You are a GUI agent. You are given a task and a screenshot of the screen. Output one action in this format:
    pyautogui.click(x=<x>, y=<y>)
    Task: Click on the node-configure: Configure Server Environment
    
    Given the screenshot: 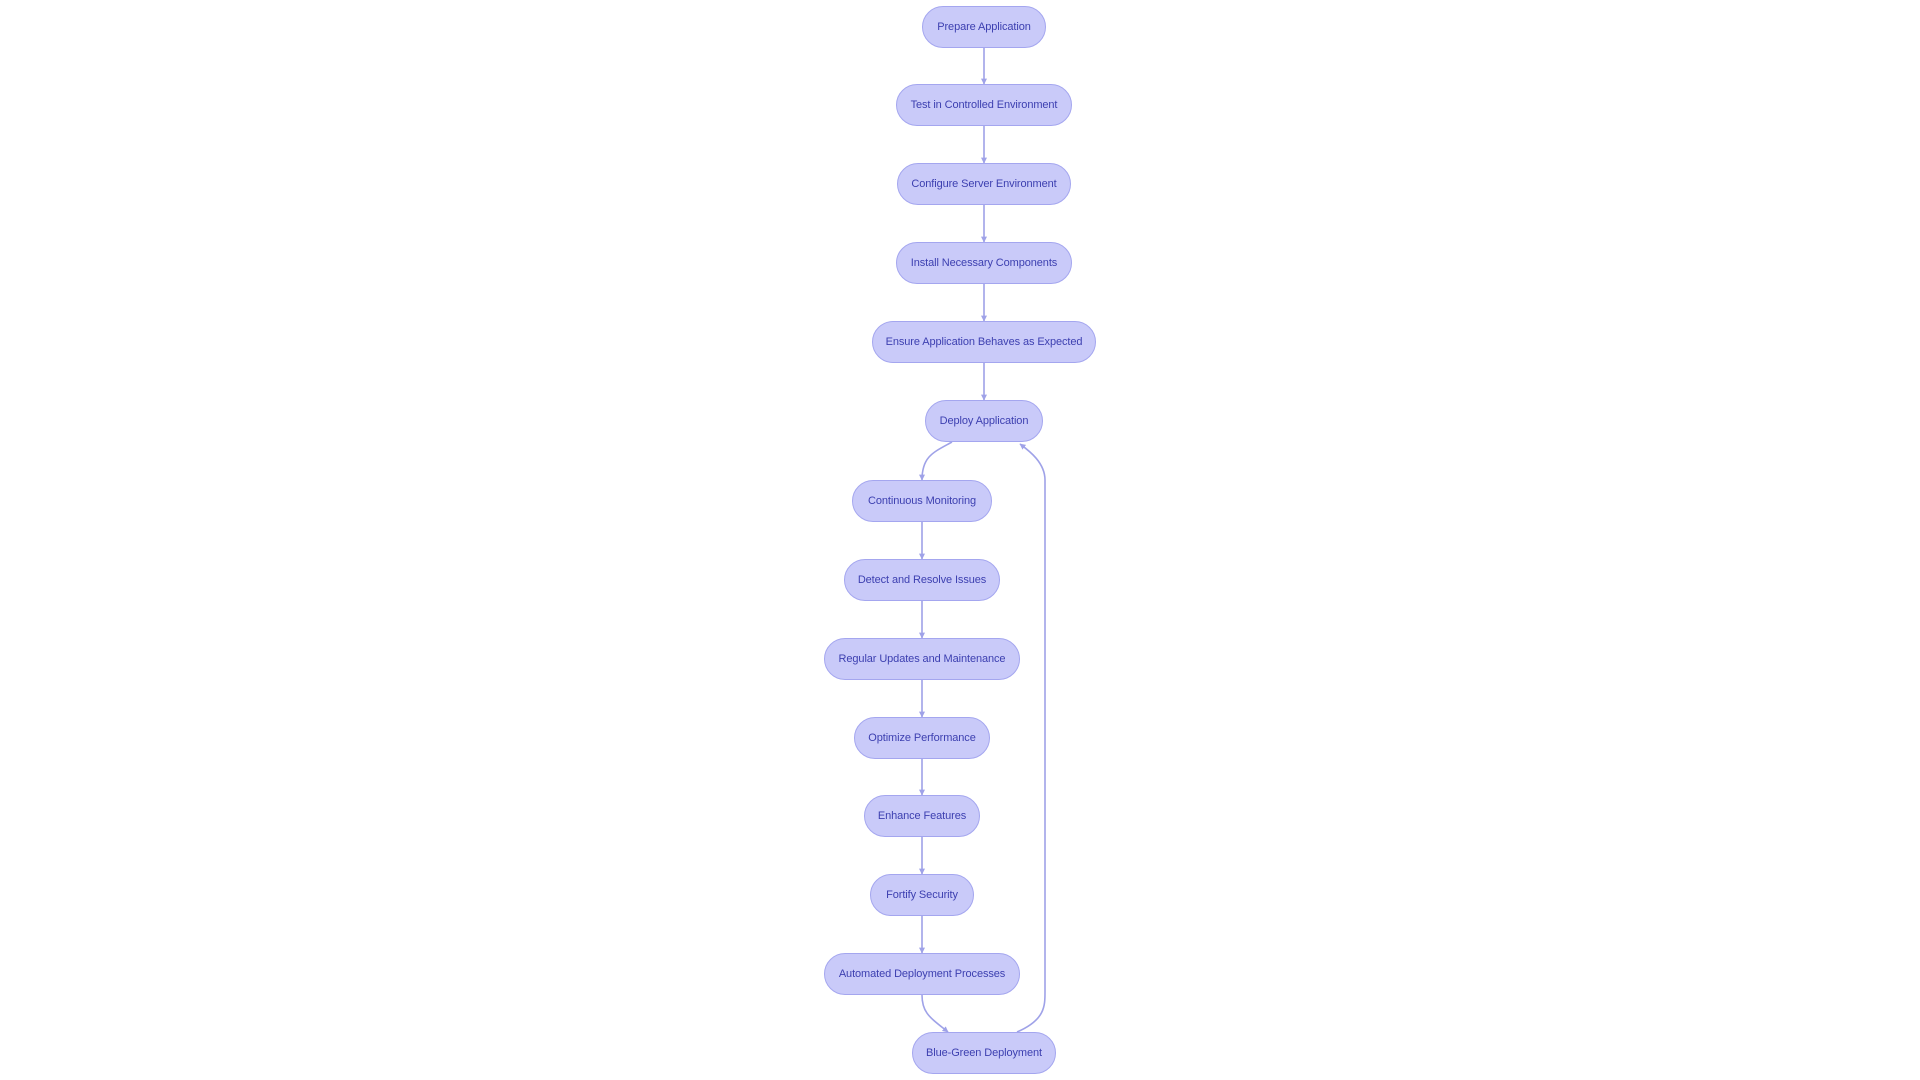 What is the action you would take?
    pyautogui.click(x=984, y=184)
    